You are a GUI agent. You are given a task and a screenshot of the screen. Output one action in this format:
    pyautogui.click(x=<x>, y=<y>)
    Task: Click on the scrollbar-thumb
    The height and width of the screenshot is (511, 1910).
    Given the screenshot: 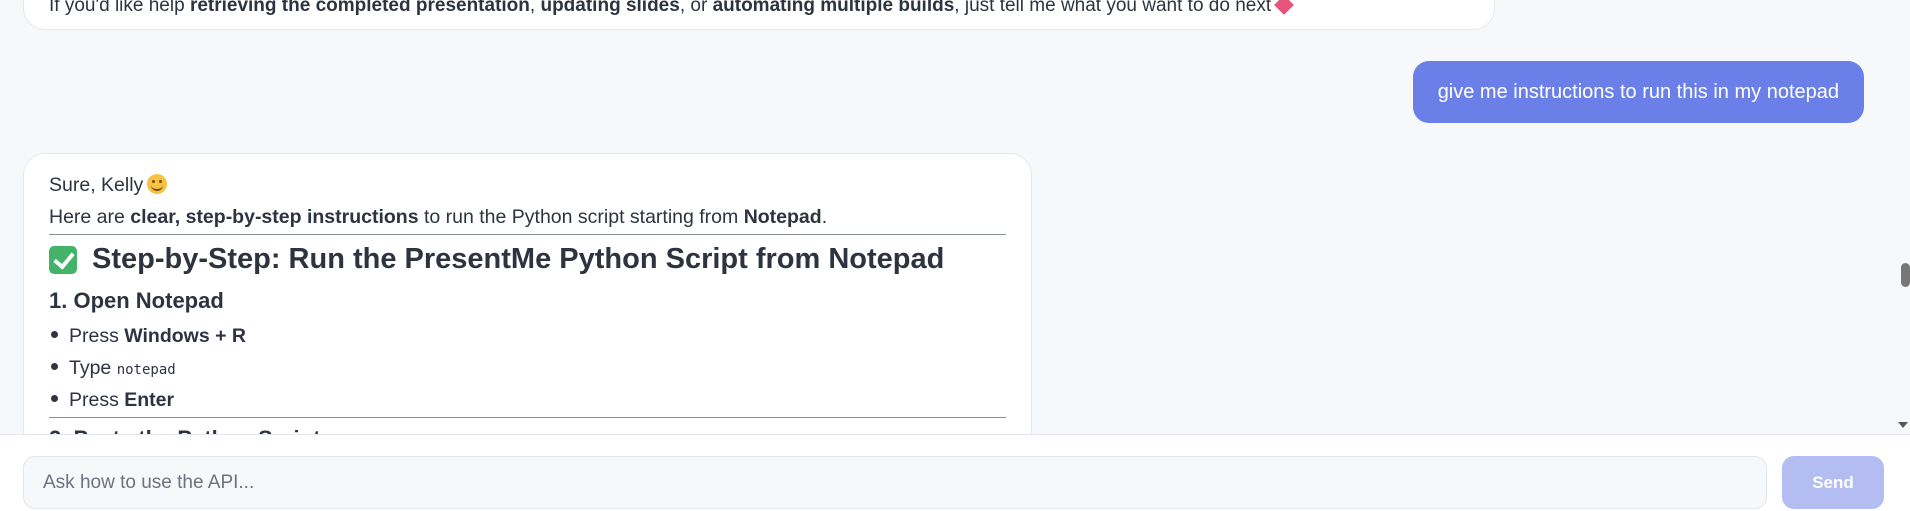 What is the action you would take?
    pyautogui.click(x=1905, y=275)
    